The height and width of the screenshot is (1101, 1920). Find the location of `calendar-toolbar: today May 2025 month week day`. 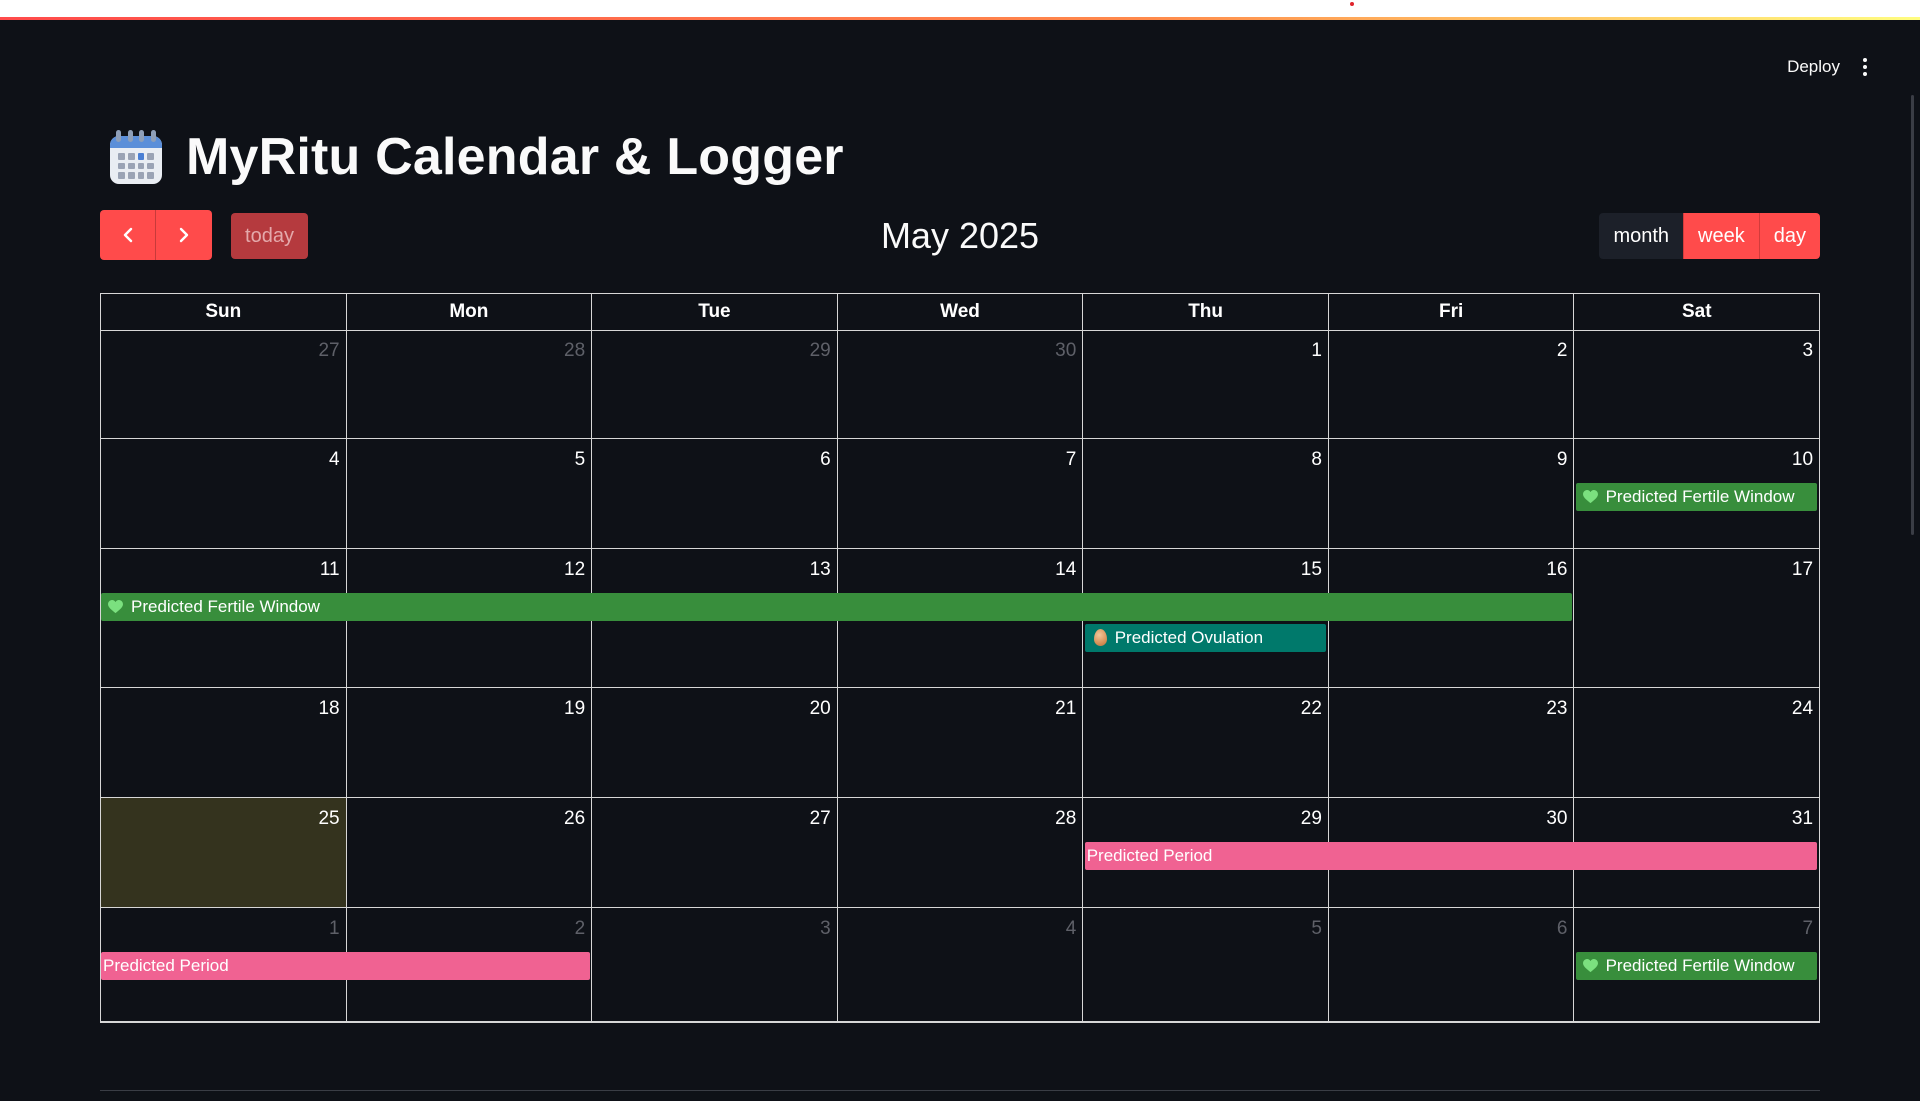

calendar-toolbar: today May 2025 month week day is located at coordinates (960, 236).